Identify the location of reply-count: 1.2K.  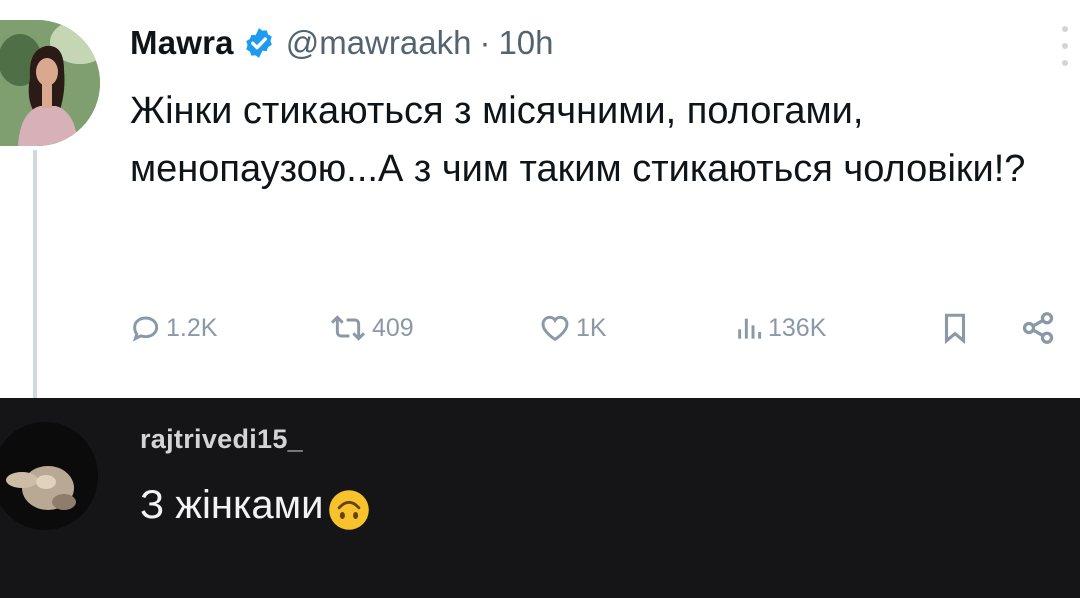
(192, 327).